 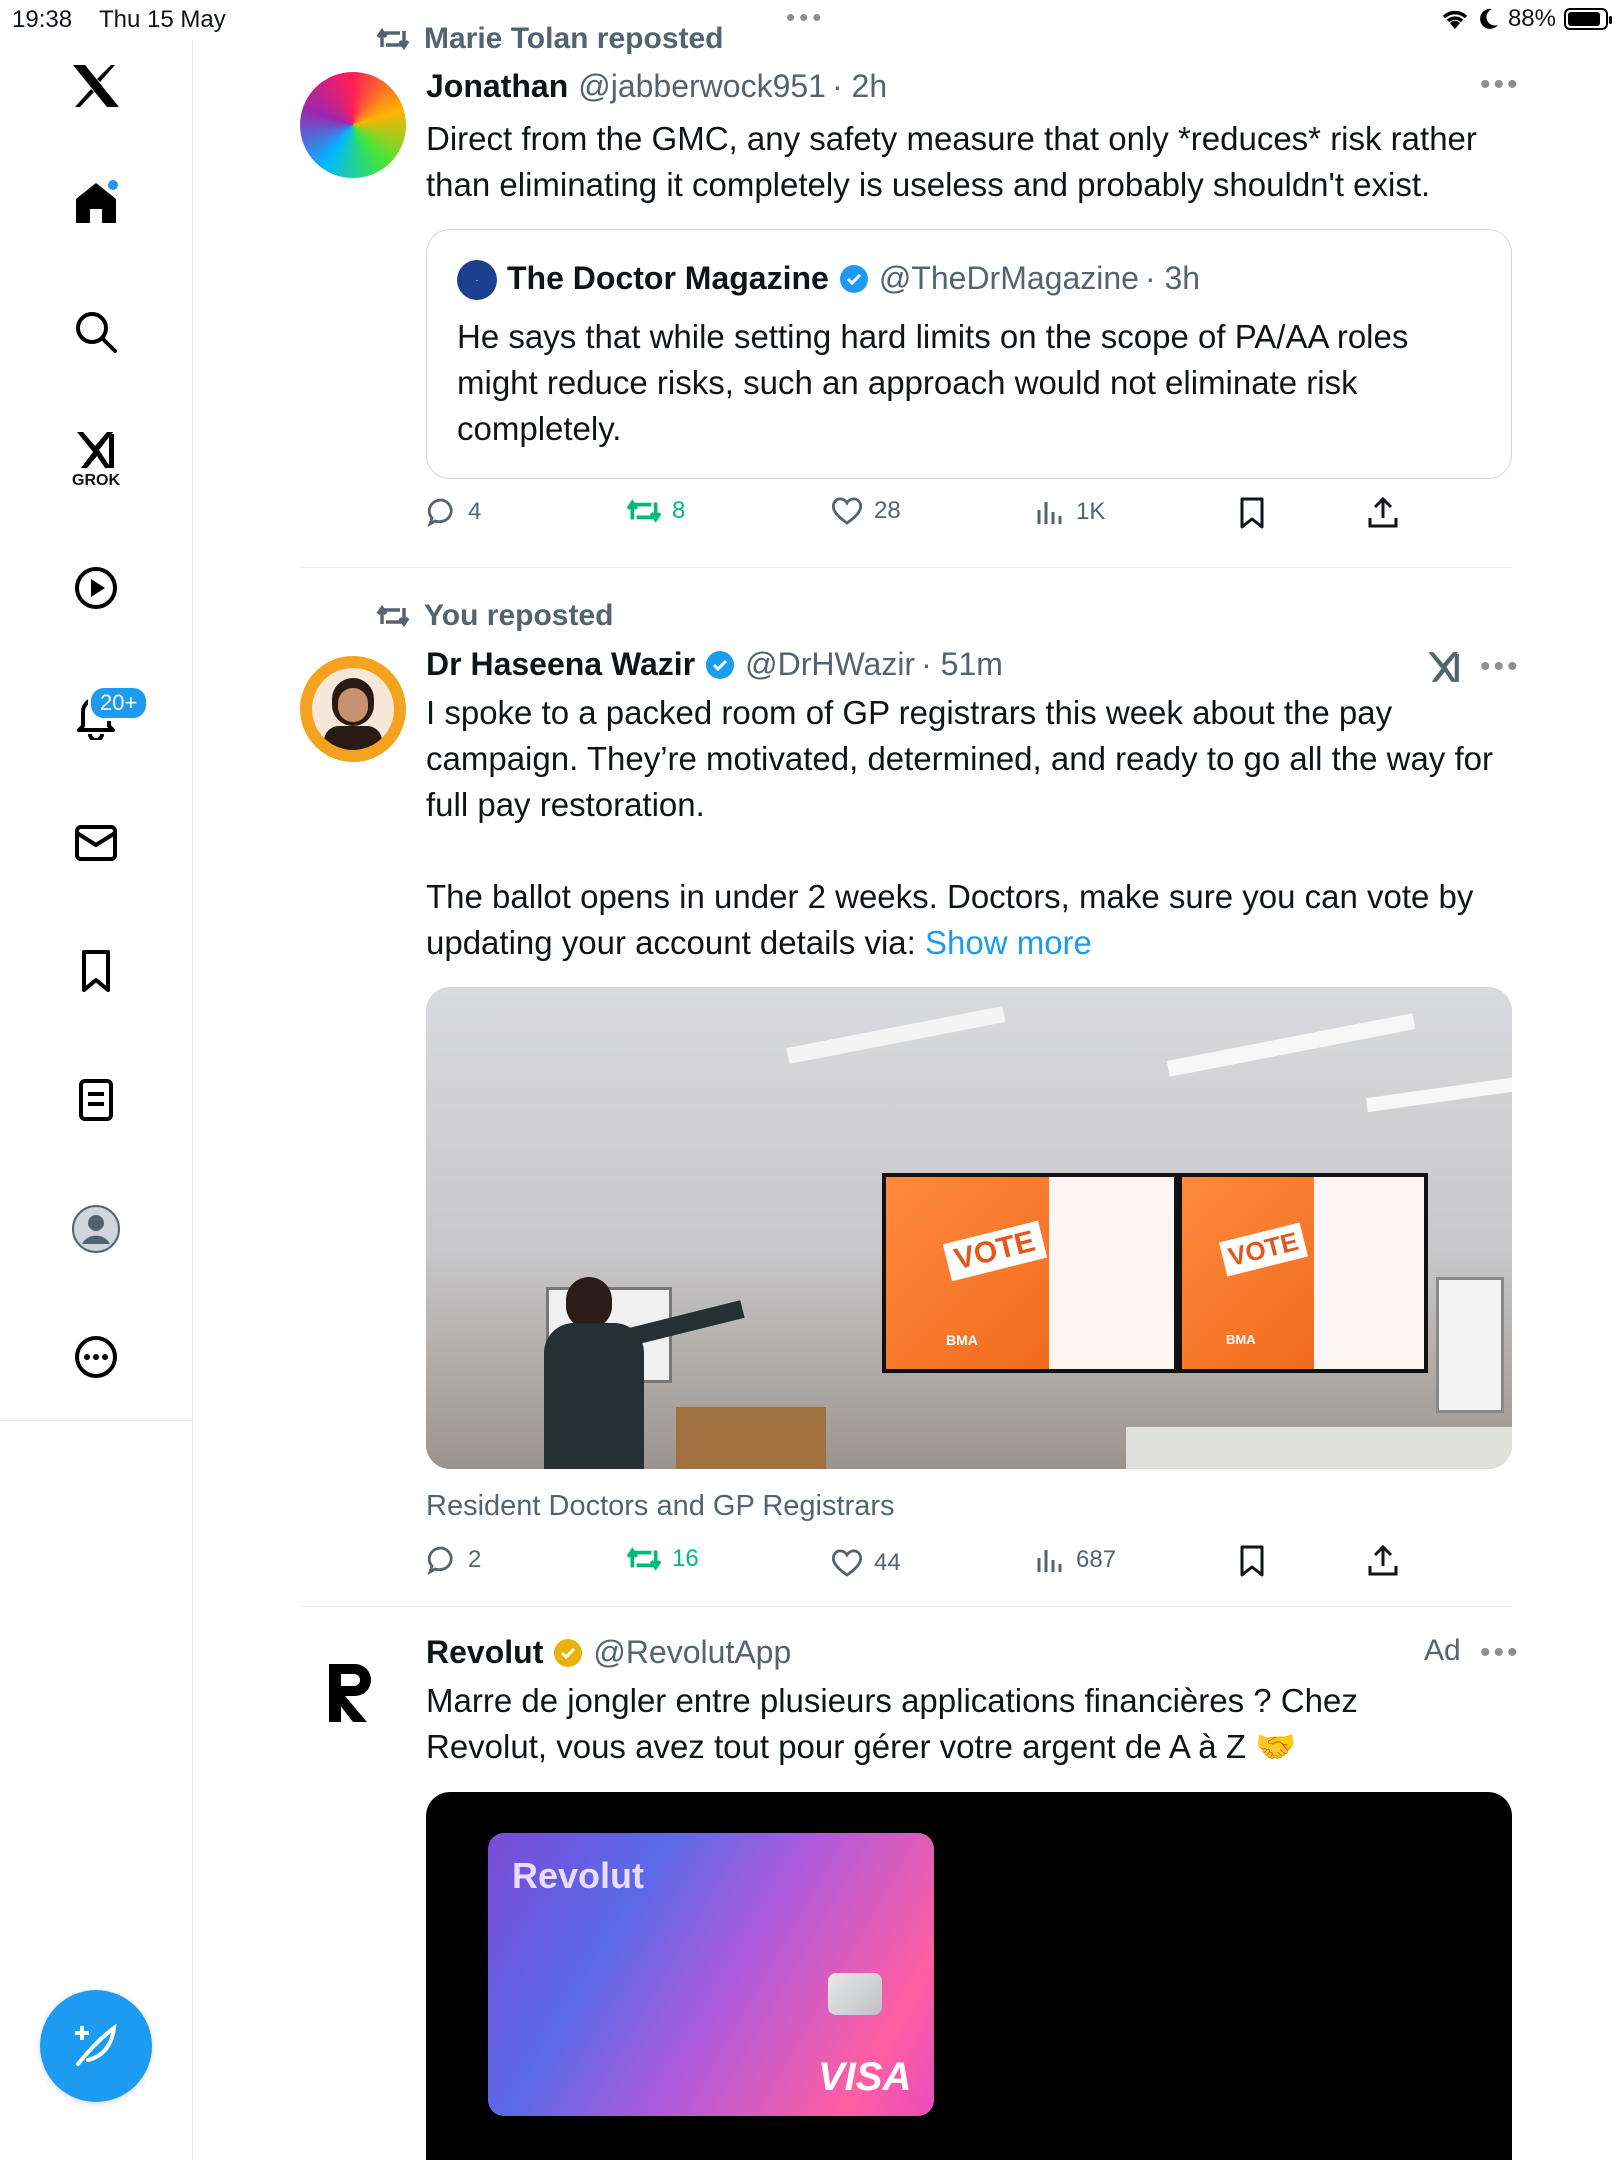 I want to click on author-name: Dr Haseena Wazir, so click(x=560, y=664).